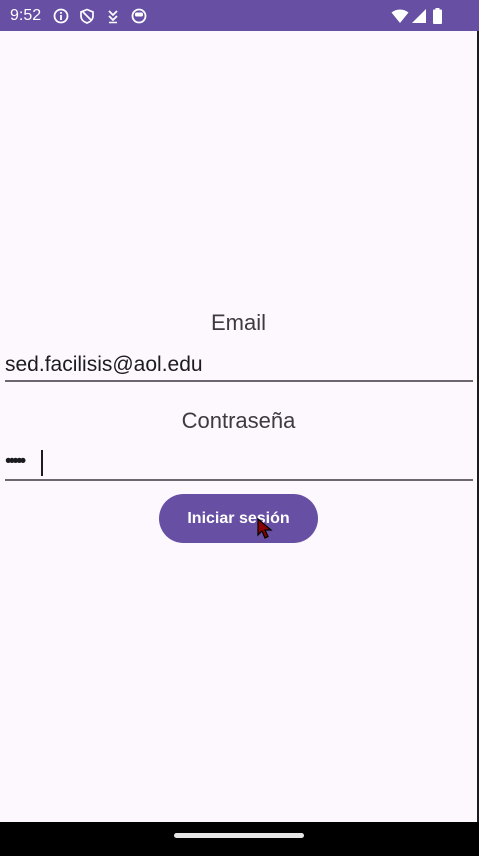 The image size is (479, 856). I want to click on password-field: •••••, so click(15, 462).